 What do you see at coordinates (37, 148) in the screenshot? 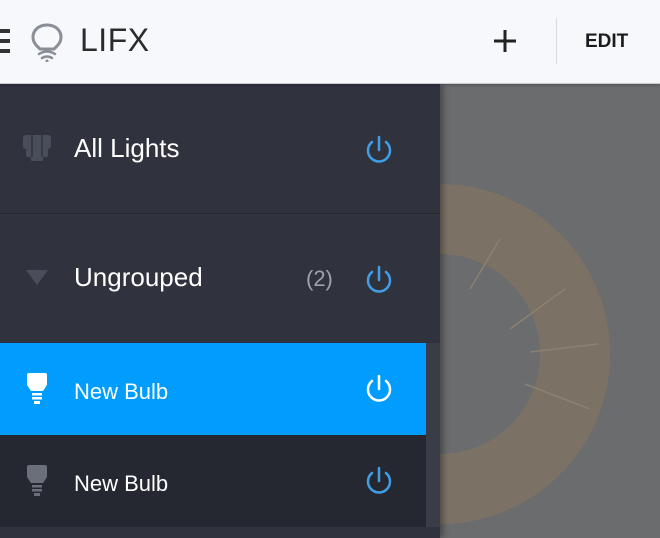
I see `lights-cluster-icon` at bounding box center [37, 148].